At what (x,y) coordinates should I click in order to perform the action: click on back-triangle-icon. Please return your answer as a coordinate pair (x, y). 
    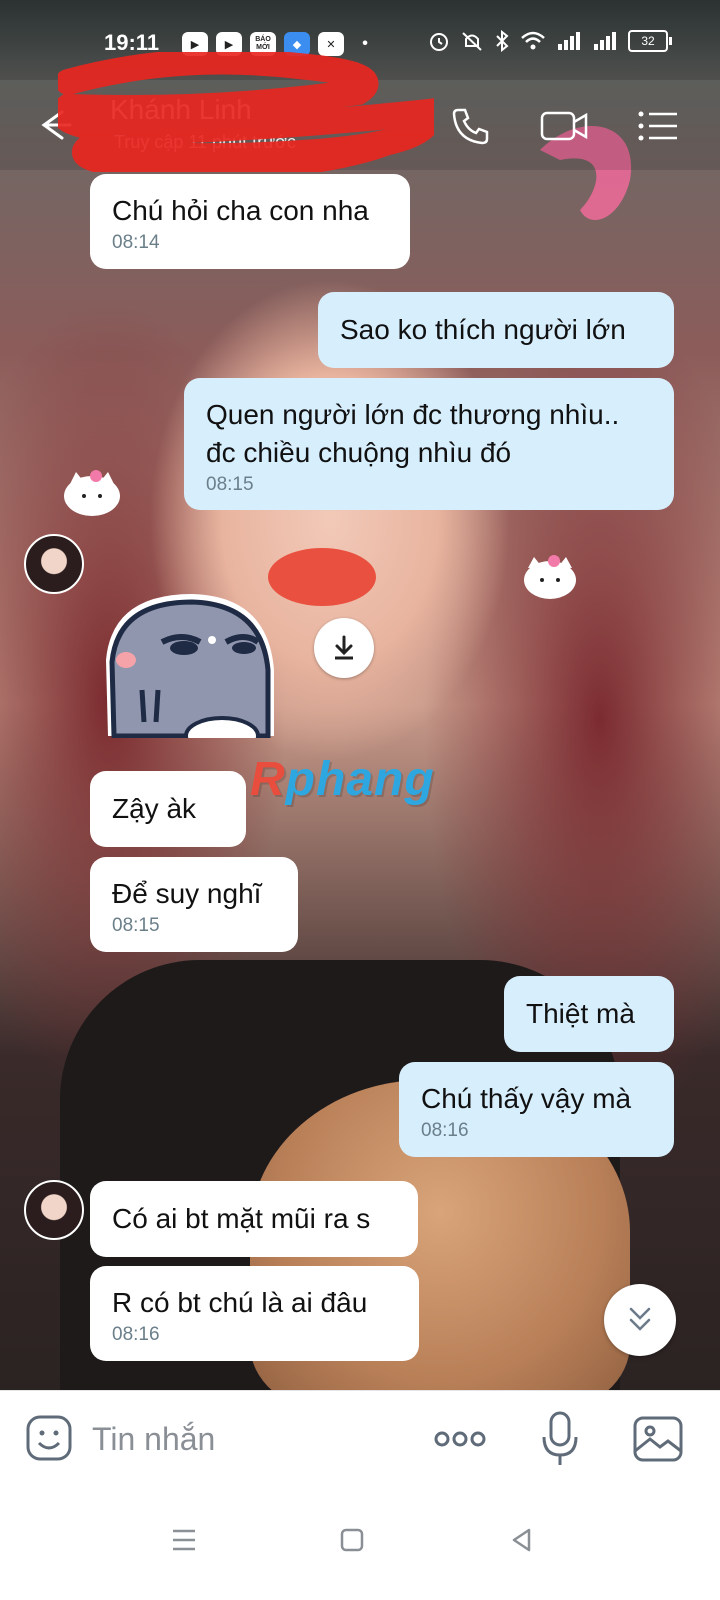
    Looking at the image, I should click on (521, 1540).